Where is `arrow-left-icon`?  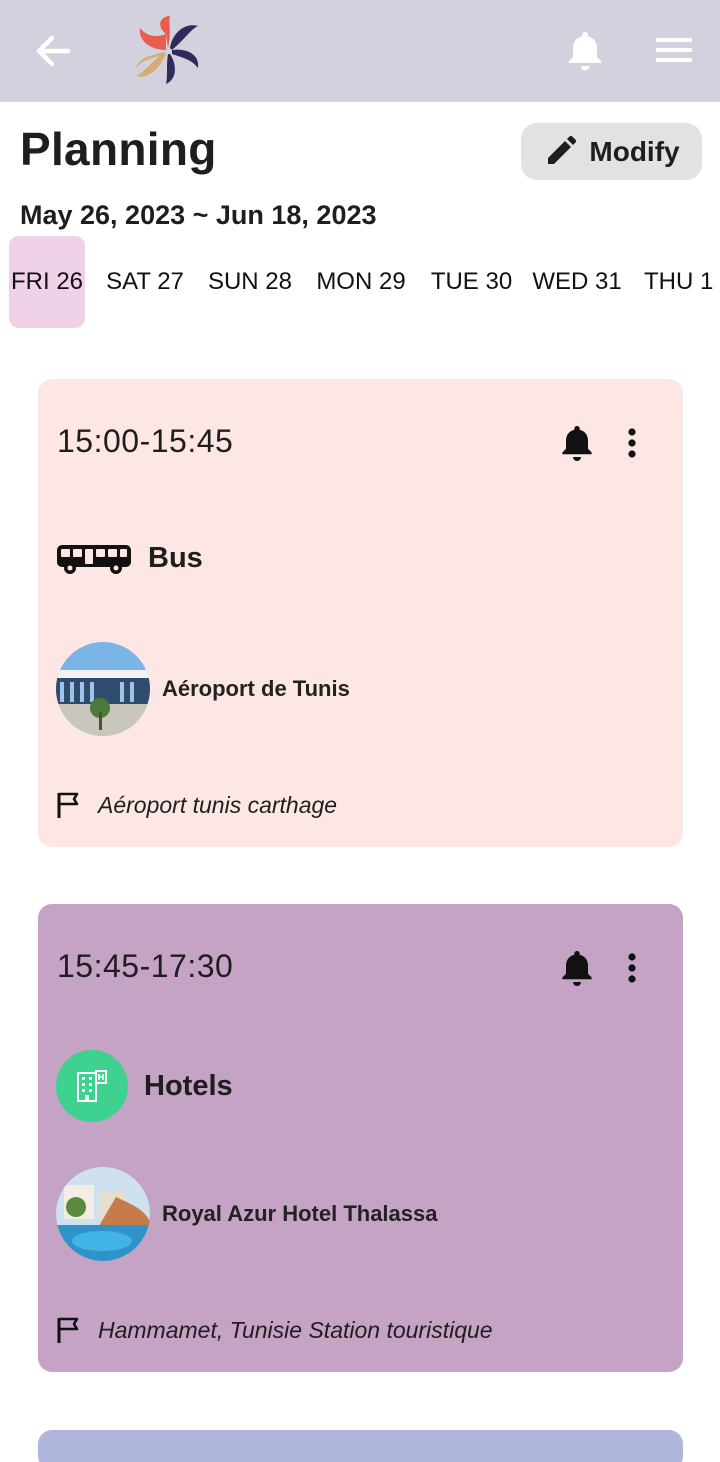
arrow-left-icon is located at coordinates (53, 51).